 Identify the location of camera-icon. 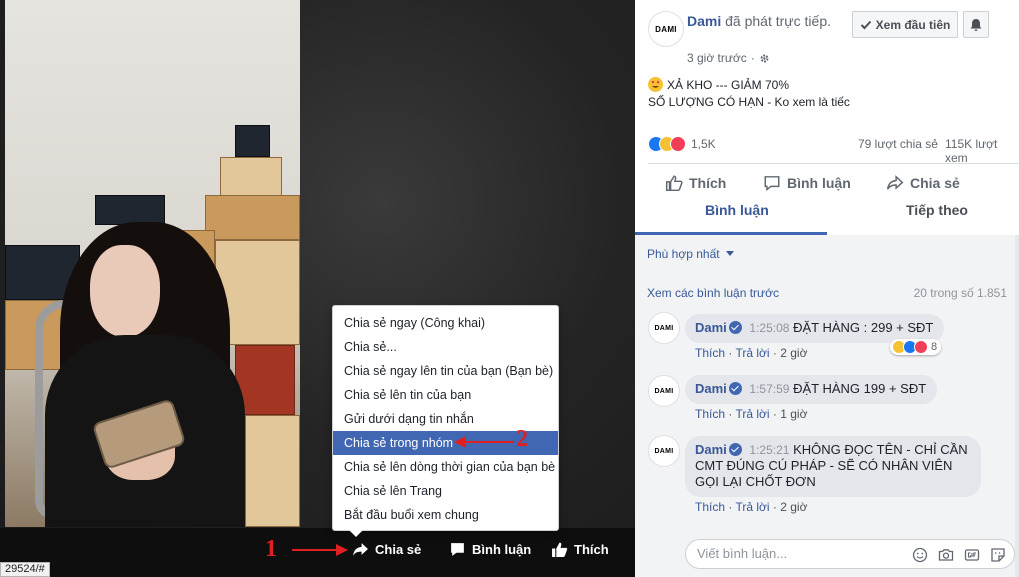
(946, 555).